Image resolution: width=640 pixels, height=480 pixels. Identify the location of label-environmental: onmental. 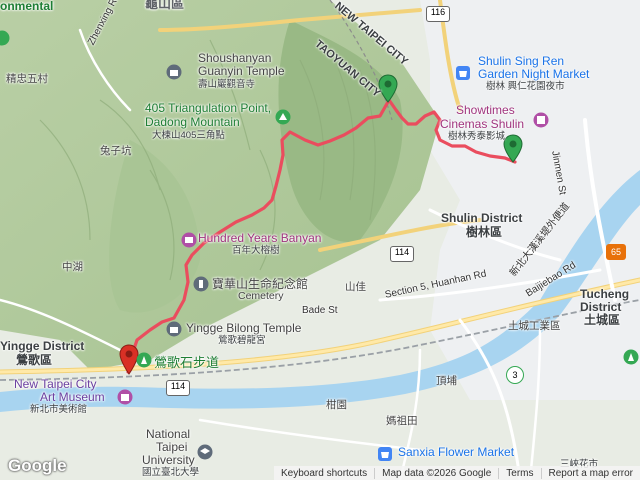
(27, 6).